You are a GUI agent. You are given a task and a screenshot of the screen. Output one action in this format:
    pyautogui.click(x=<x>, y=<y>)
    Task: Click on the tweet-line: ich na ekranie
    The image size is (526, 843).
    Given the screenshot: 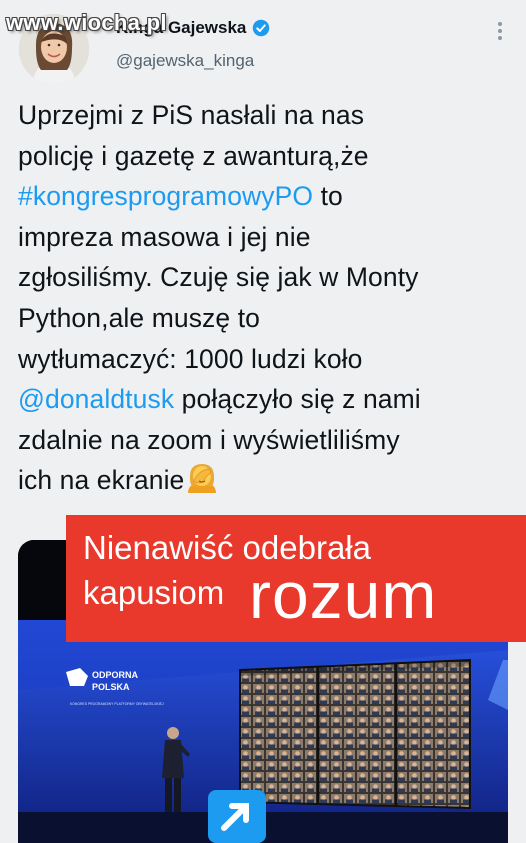 What is the action you would take?
    pyautogui.click(x=268, y=480)
    